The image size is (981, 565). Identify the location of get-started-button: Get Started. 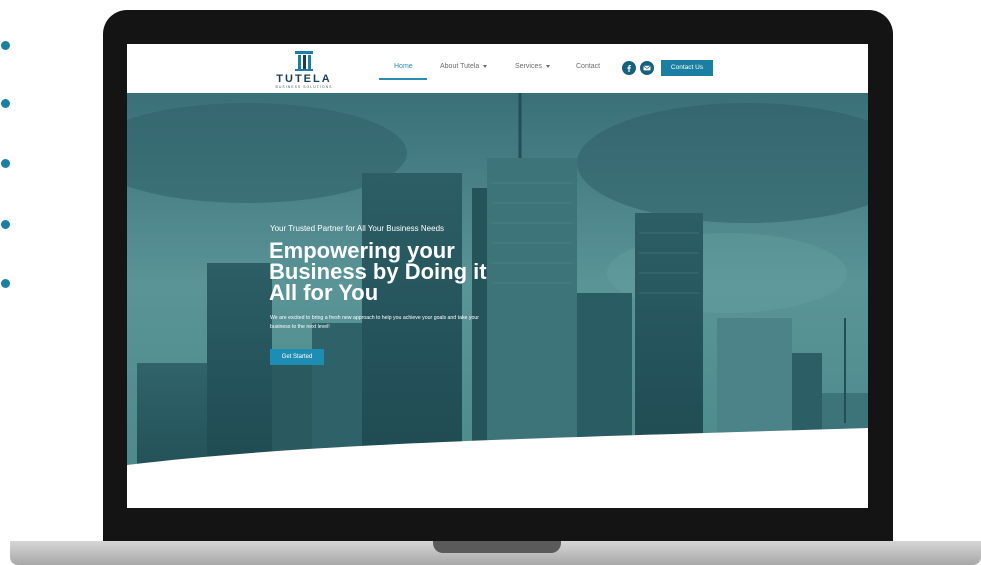
(297, 357).